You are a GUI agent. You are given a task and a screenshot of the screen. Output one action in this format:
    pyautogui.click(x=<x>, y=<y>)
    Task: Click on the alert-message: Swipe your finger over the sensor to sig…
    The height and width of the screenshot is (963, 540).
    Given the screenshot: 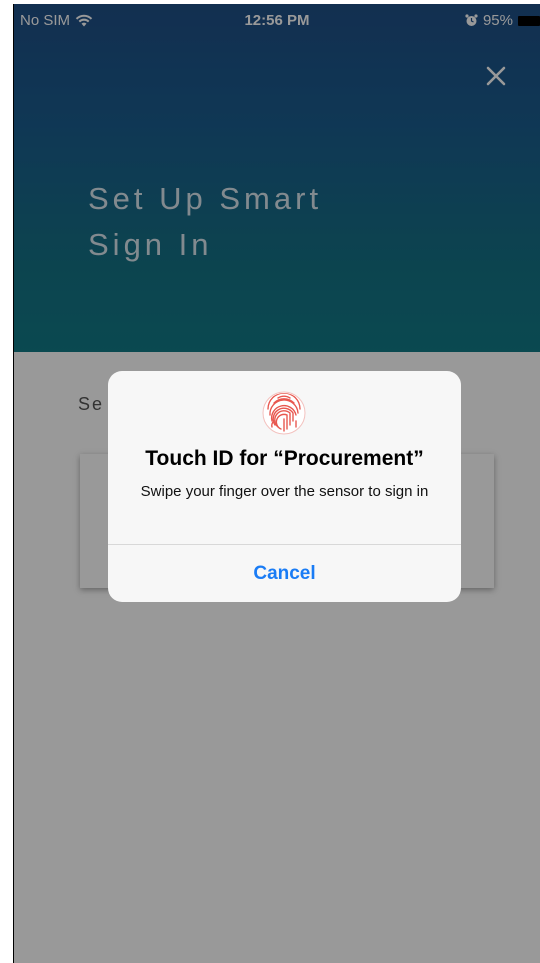 What is the action you would take?
    pyautogui.click(x=284, y=491)
    